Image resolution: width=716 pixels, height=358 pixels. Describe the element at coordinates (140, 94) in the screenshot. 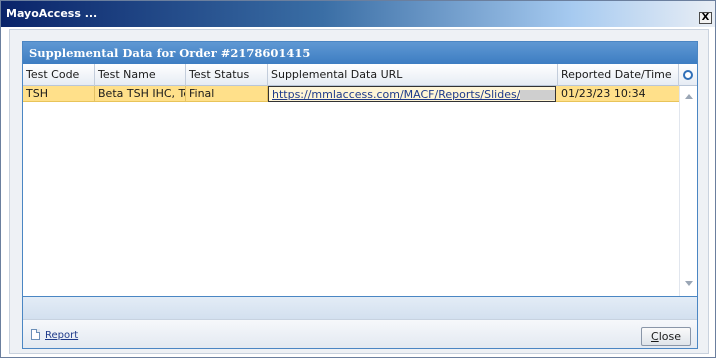

I see `cell-test-name: Beta TSH IHC, Te` at that location.